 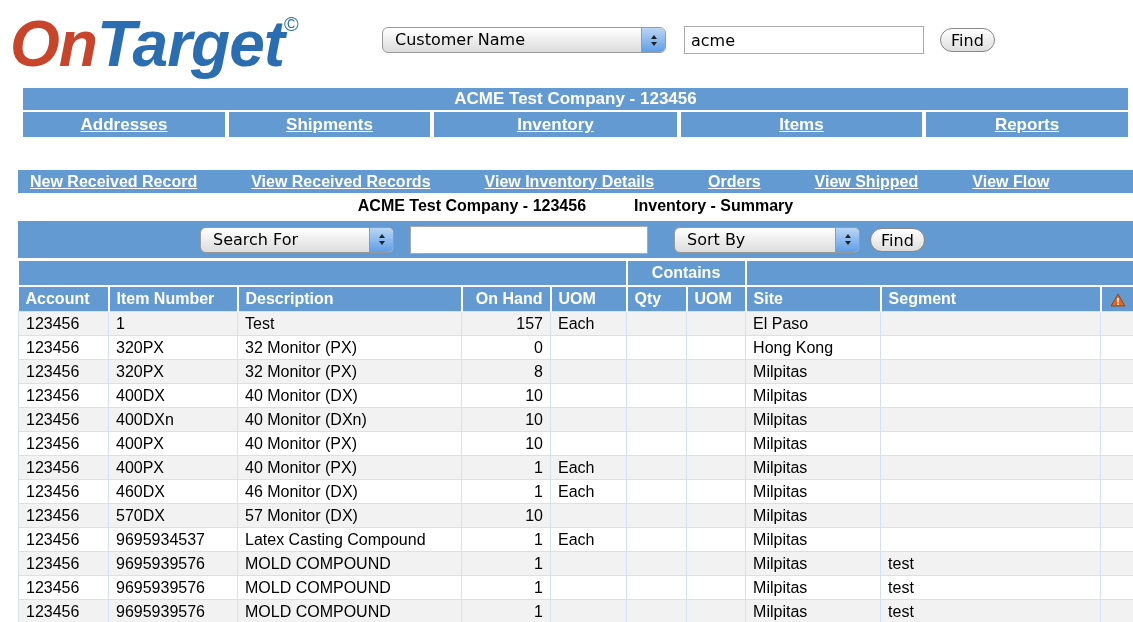 I want to click on table-cell: 157, so click(x=529, y=323).